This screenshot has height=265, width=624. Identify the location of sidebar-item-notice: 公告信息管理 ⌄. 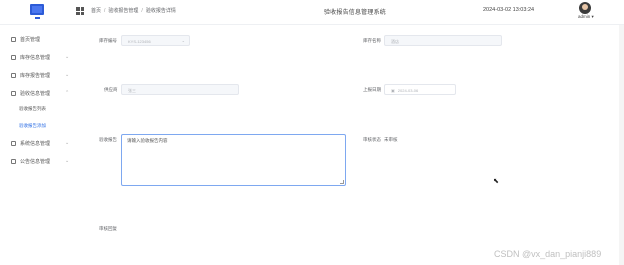
(40, 161).